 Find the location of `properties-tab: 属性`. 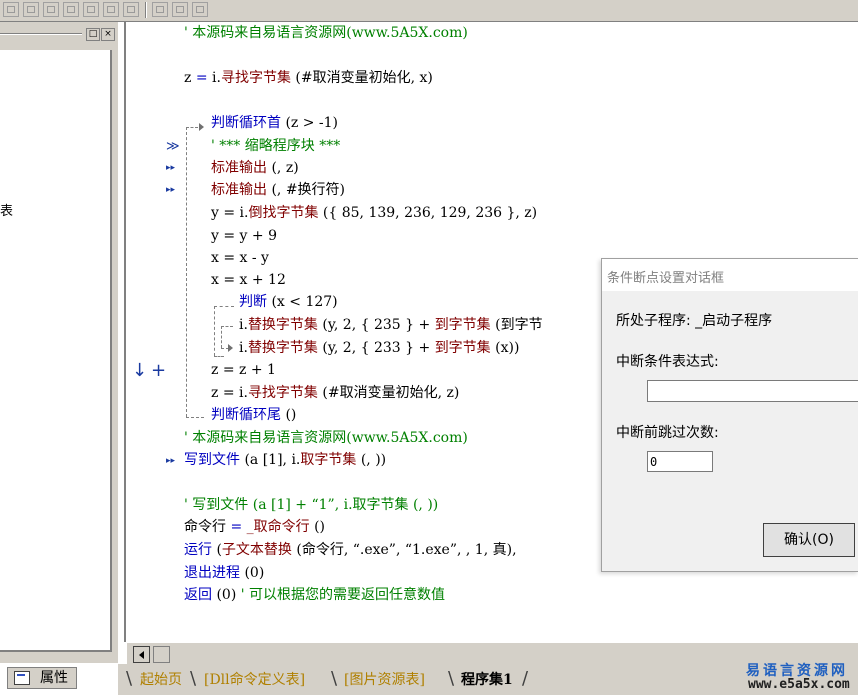

properties-tab: 属性 is located at coordinates (42, 678).